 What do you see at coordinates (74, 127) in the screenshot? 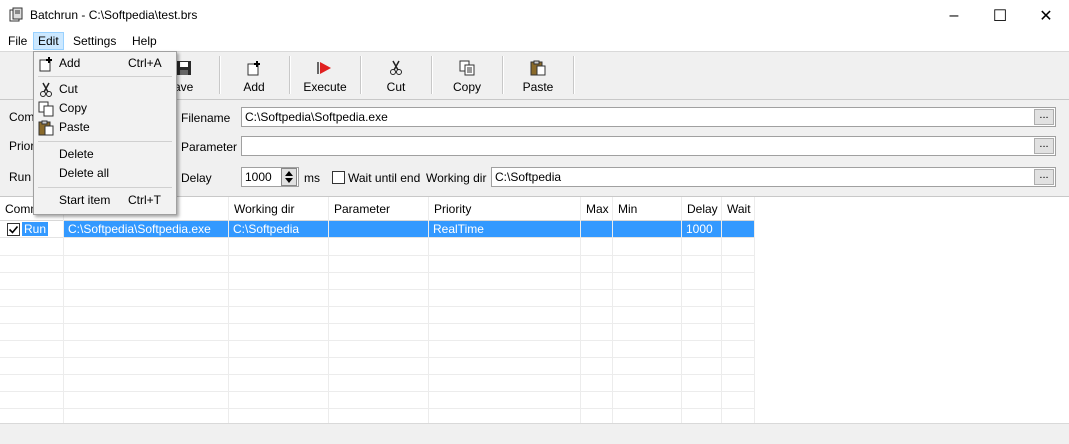
I see `menu-item-paste-label: Paste` at bounding box center [74, 127].